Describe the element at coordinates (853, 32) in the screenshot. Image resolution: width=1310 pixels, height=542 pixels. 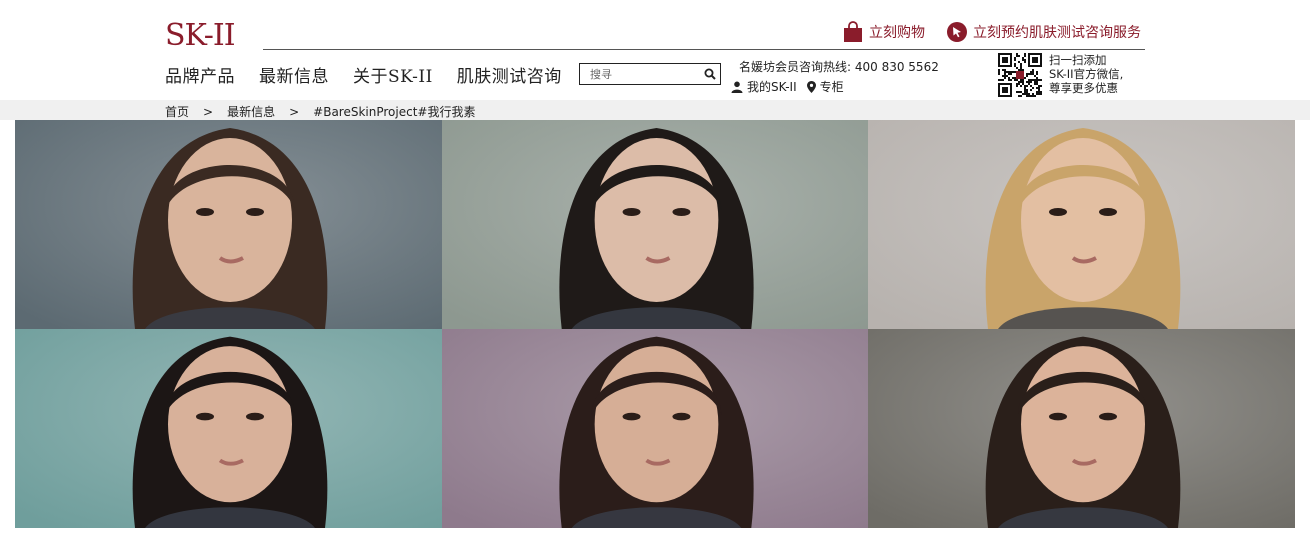
I see `shopping-bag-icon` at that location.